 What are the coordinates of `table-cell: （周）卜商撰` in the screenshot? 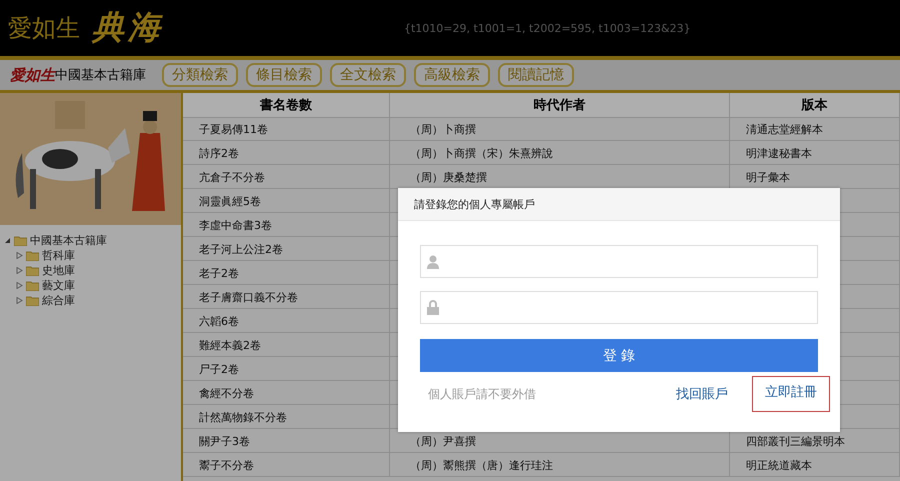 It's located at (560, 129).